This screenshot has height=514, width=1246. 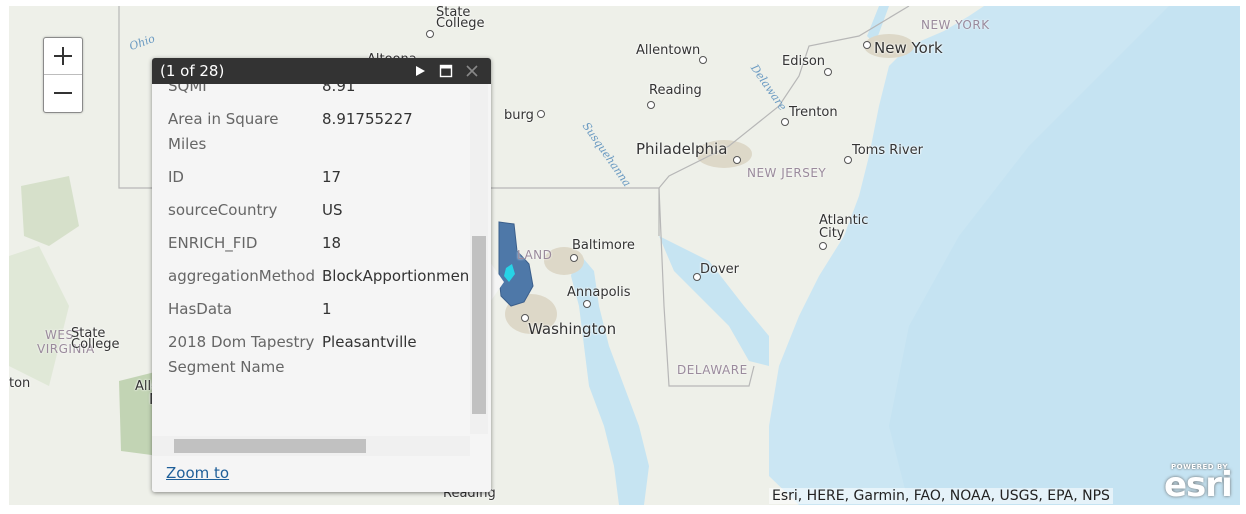 I want to click on maximize-icon, so click(x=446, y=71).